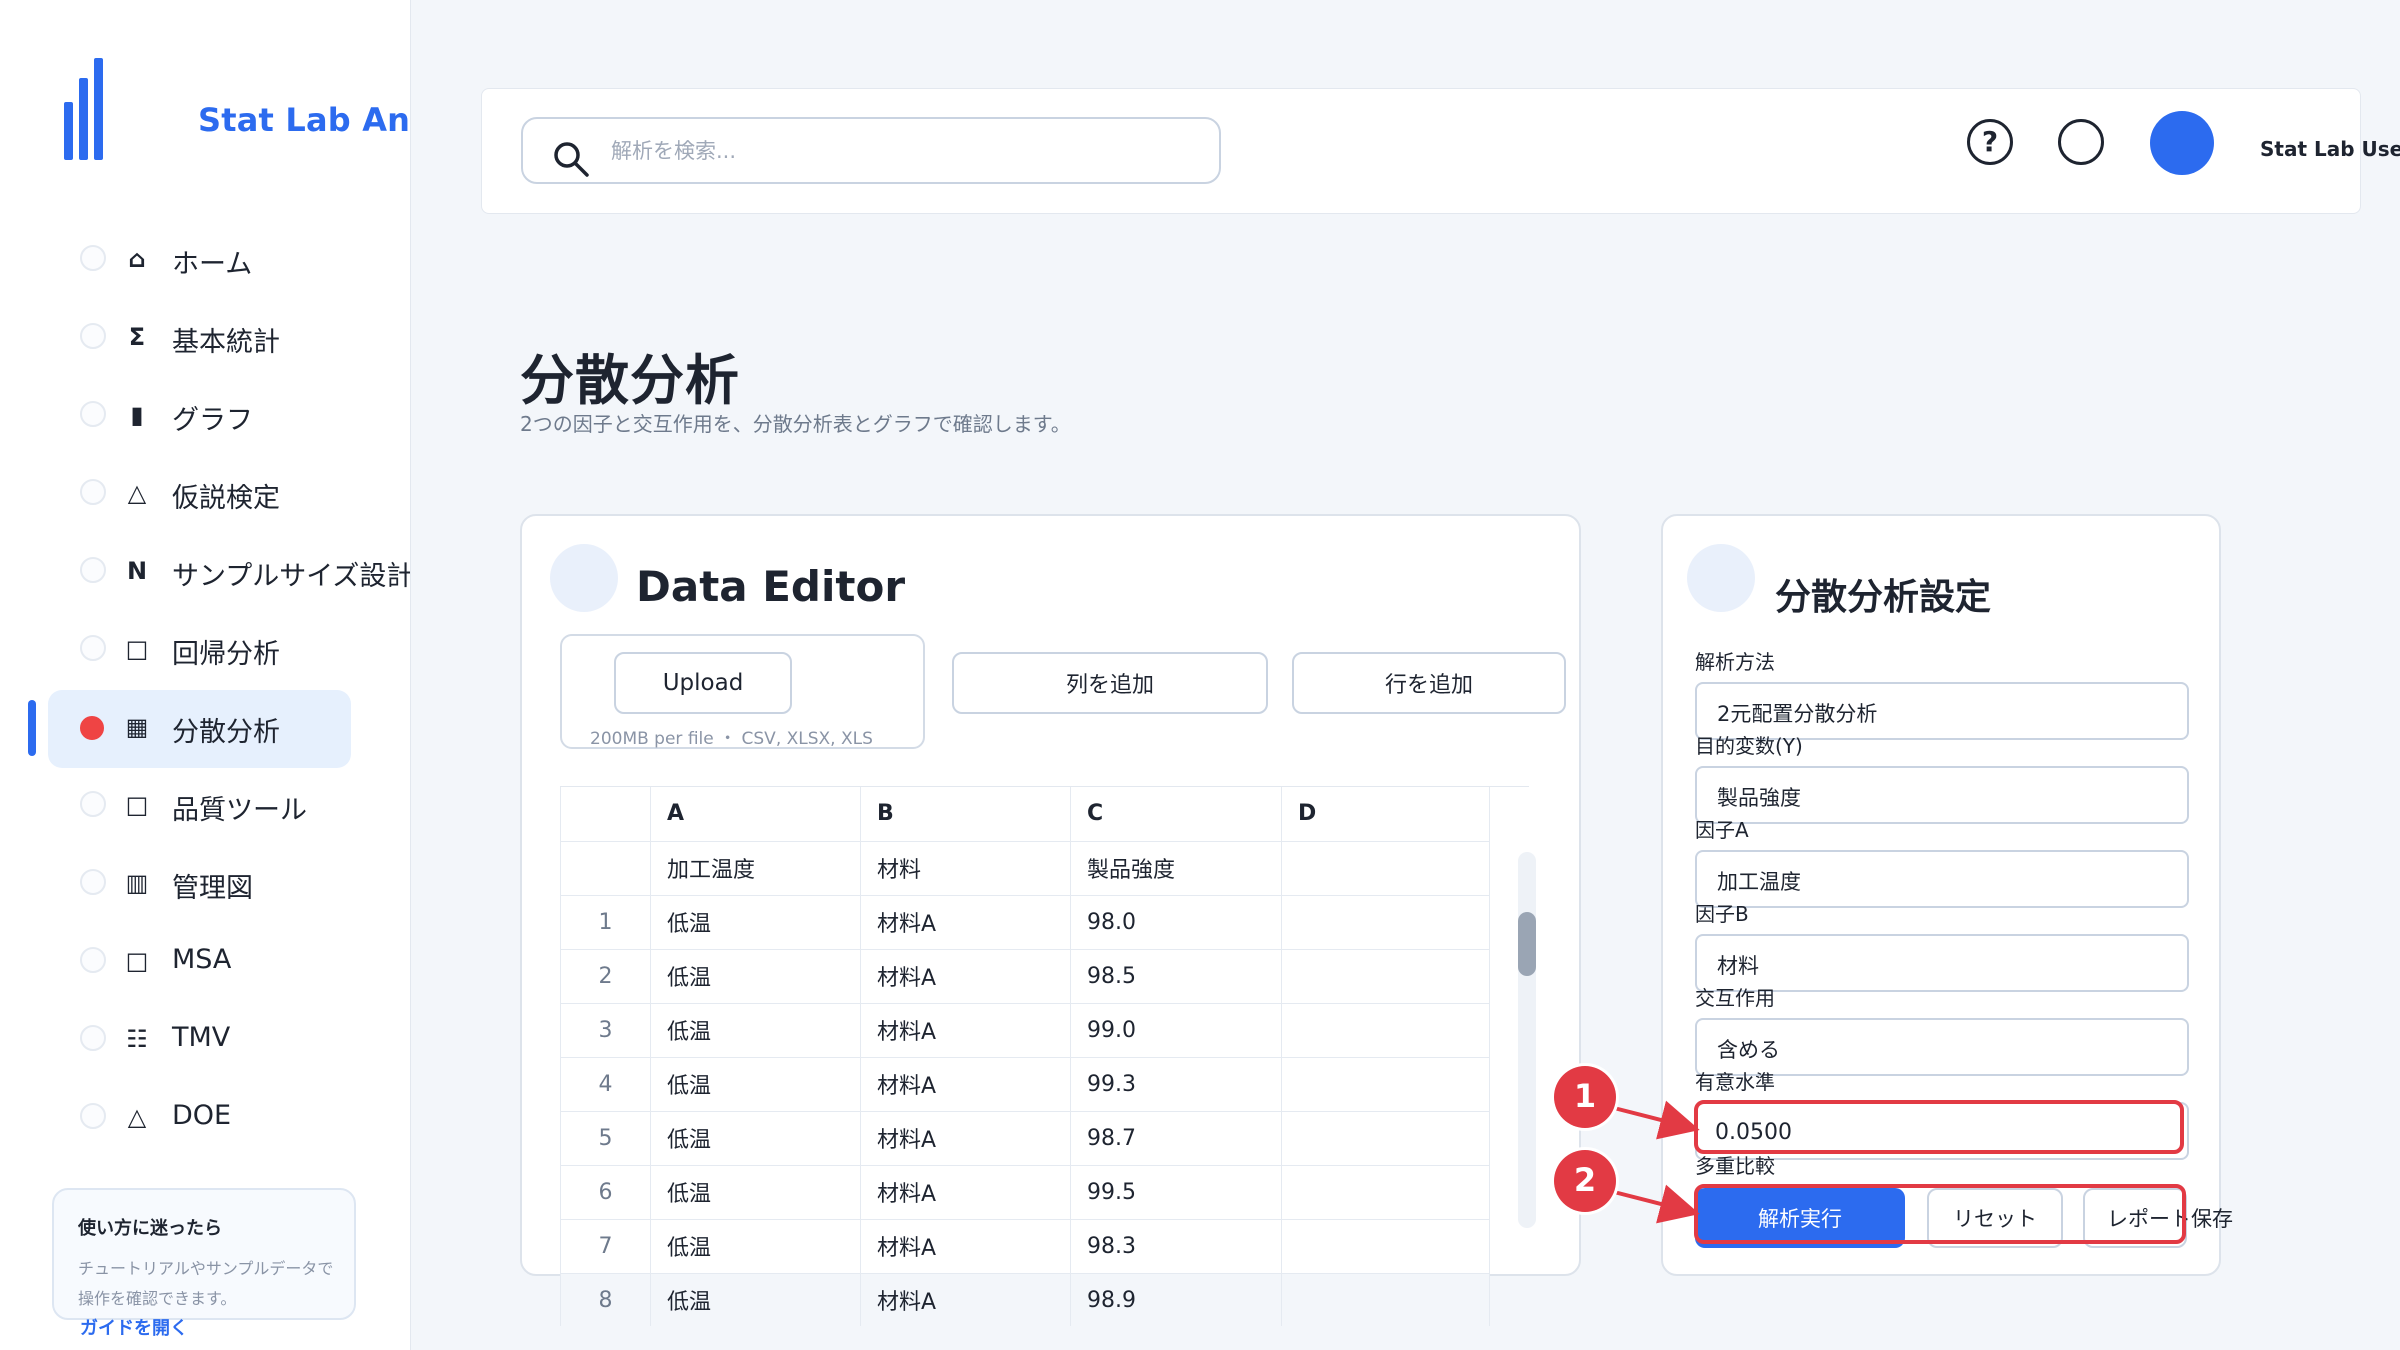 This screenshot has width=2400, height=1350. Describe the element at coordinates (1942, 879) in the screenshot. I see `factor-a-select: 加工温度` at that location.